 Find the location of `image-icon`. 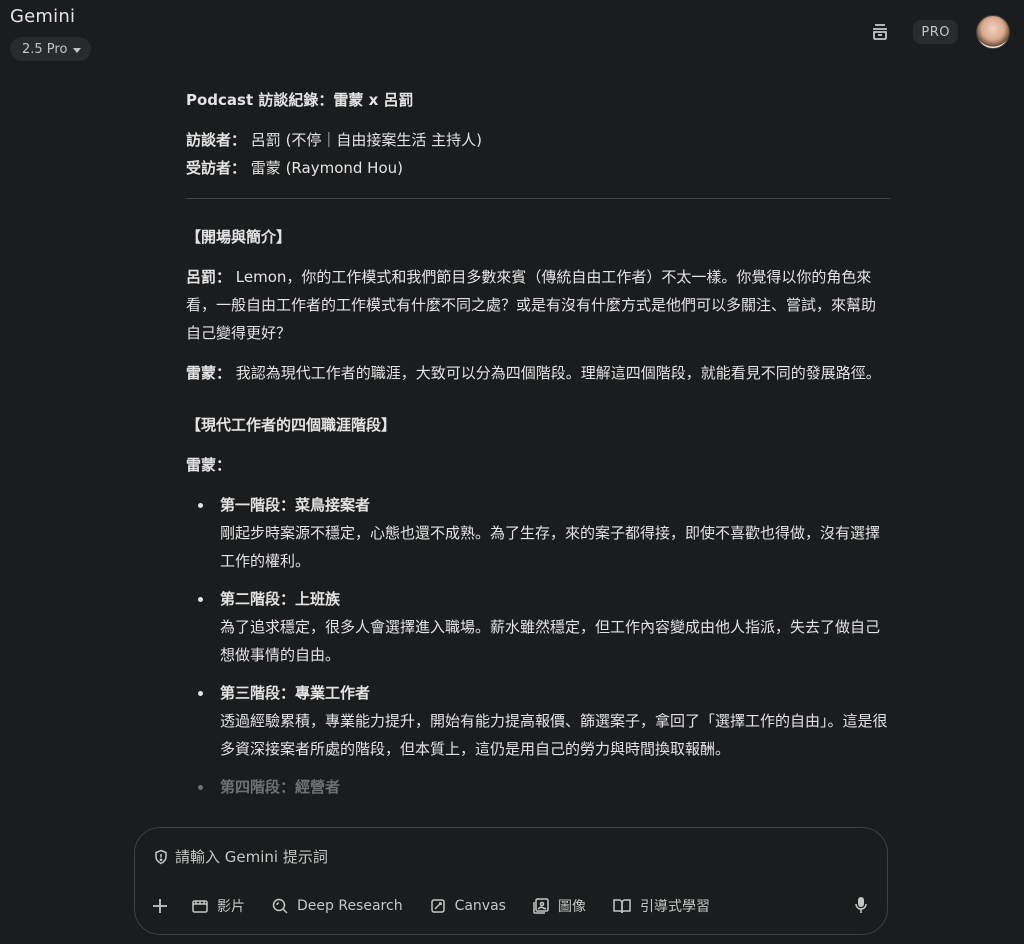

image-icon is located at coordinates (541, 906).